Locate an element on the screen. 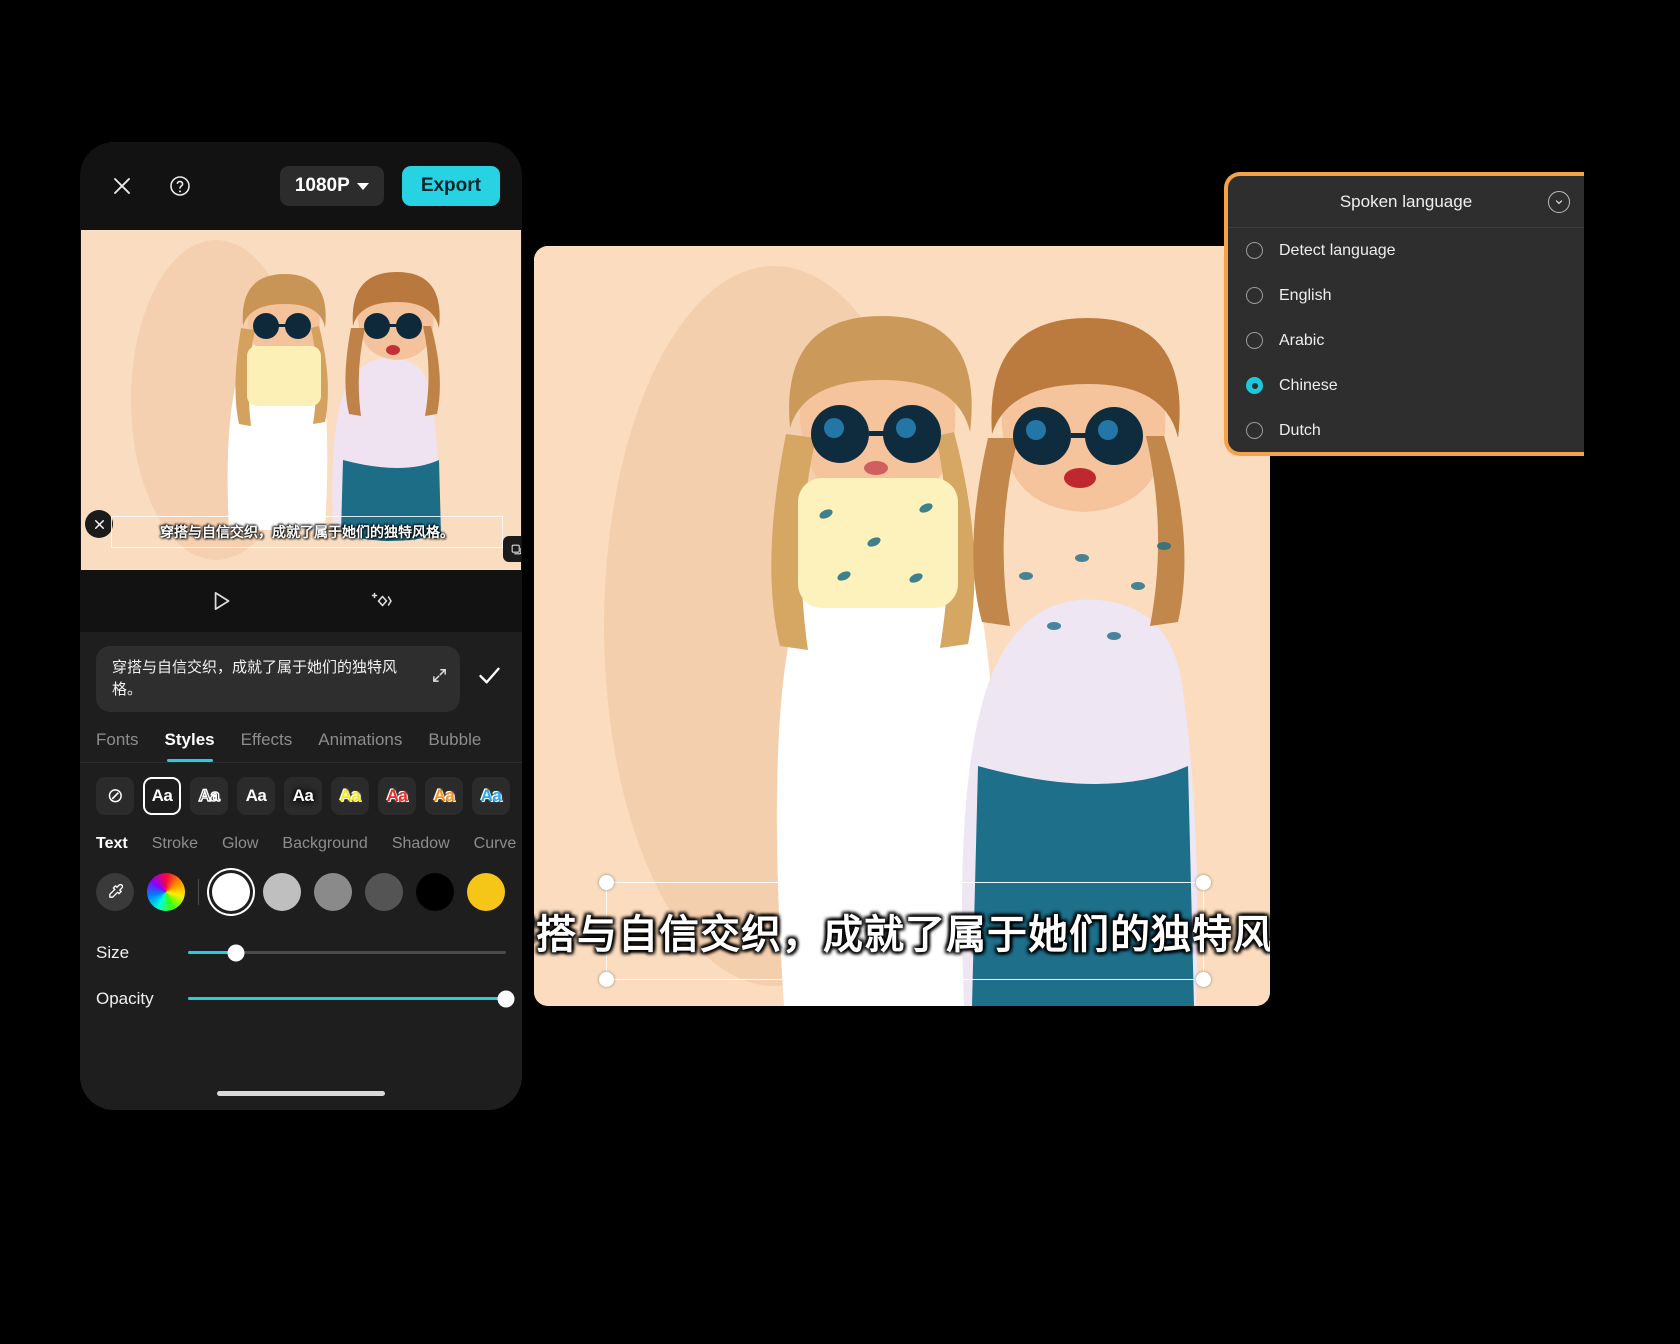 Image resolution: width=1680 pixels, height=1344 pixels. caption-handle-bottom-right is located at coordinates (1203, 979).